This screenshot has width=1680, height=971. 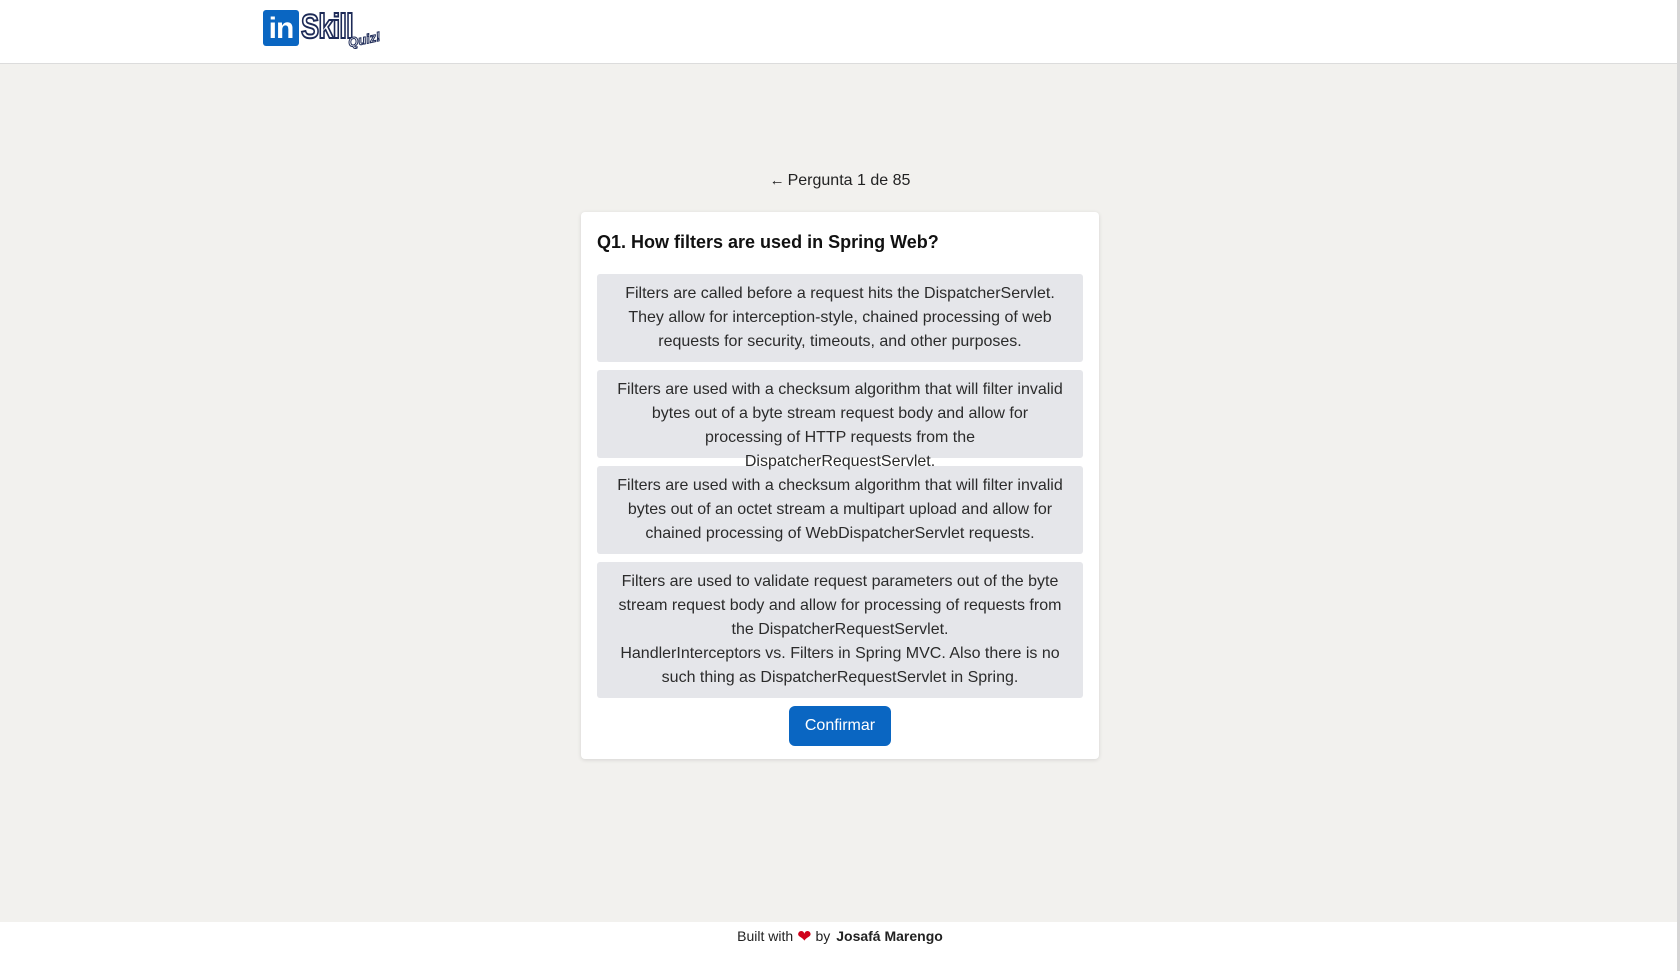 What do you see at coordinates (777, 180) in the screenshot?
I see `arrow-left-icon: ←` at bounding box center [777, 180].